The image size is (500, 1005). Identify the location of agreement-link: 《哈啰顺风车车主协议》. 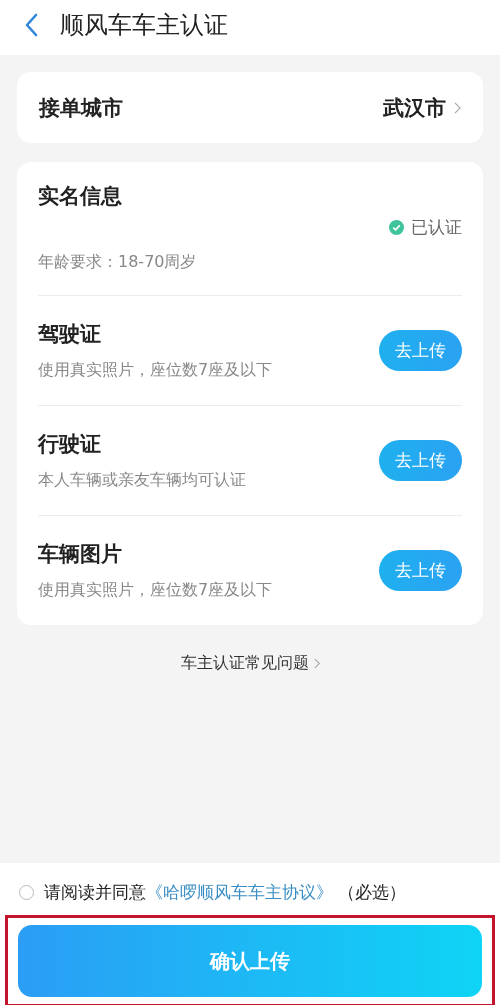
(239, 892).